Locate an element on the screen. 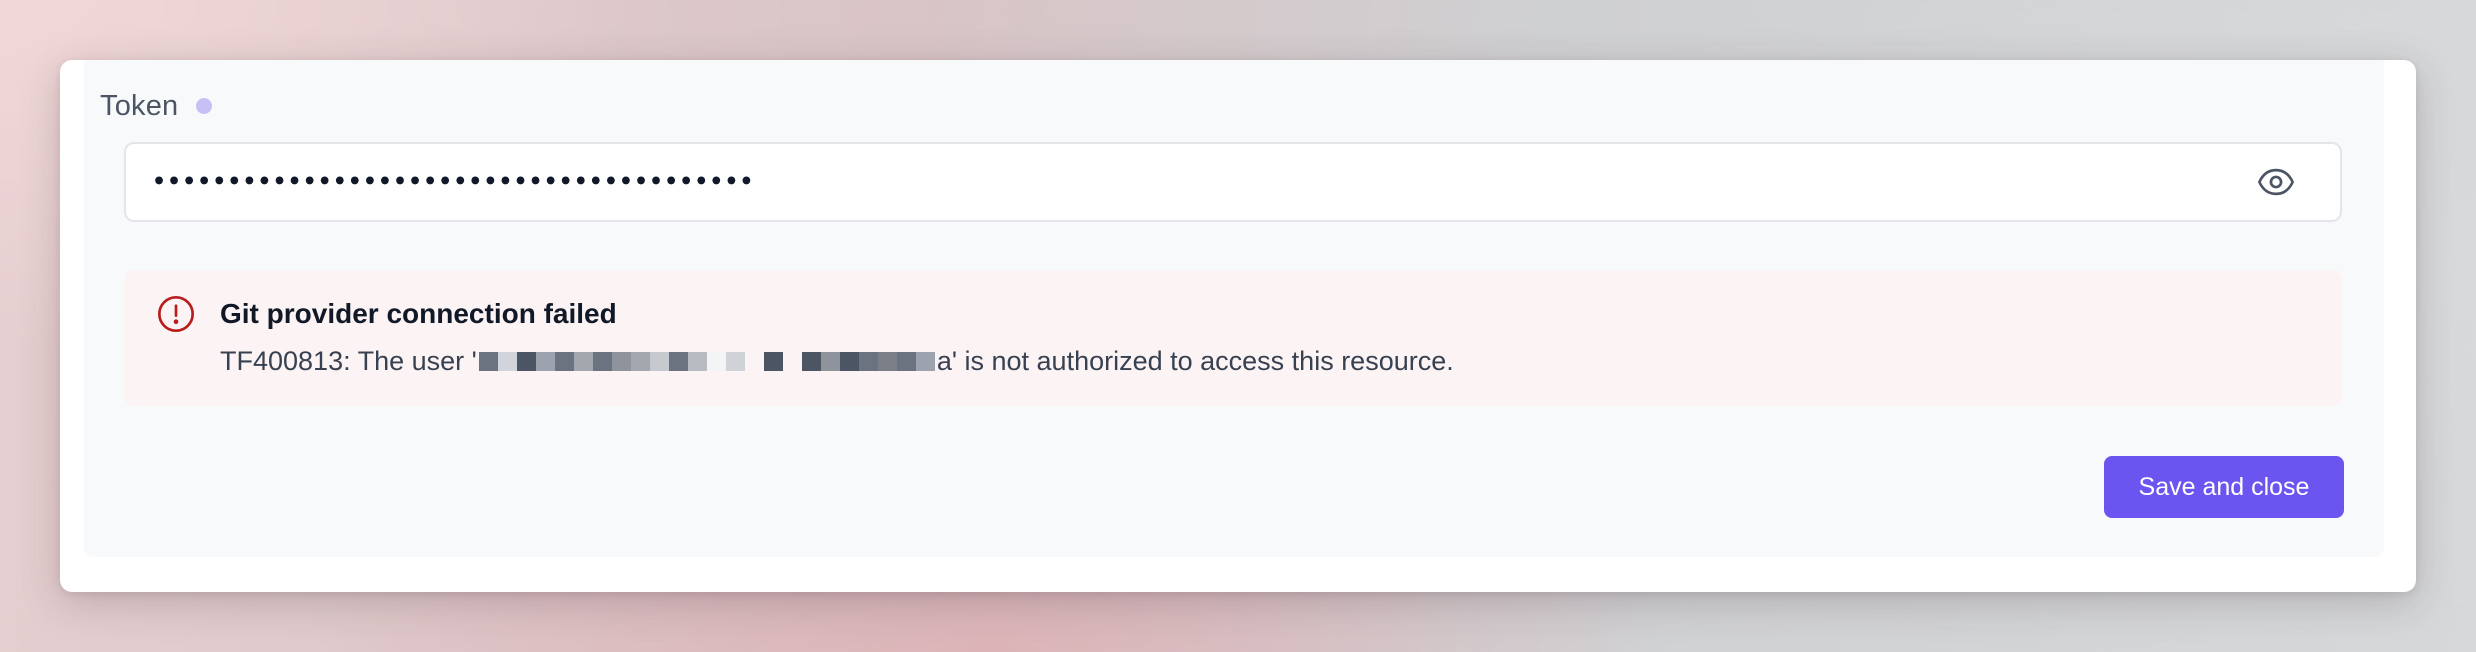 This screenshot has width=2476, height=652. redacted-username is located at coordinates (706, 362).